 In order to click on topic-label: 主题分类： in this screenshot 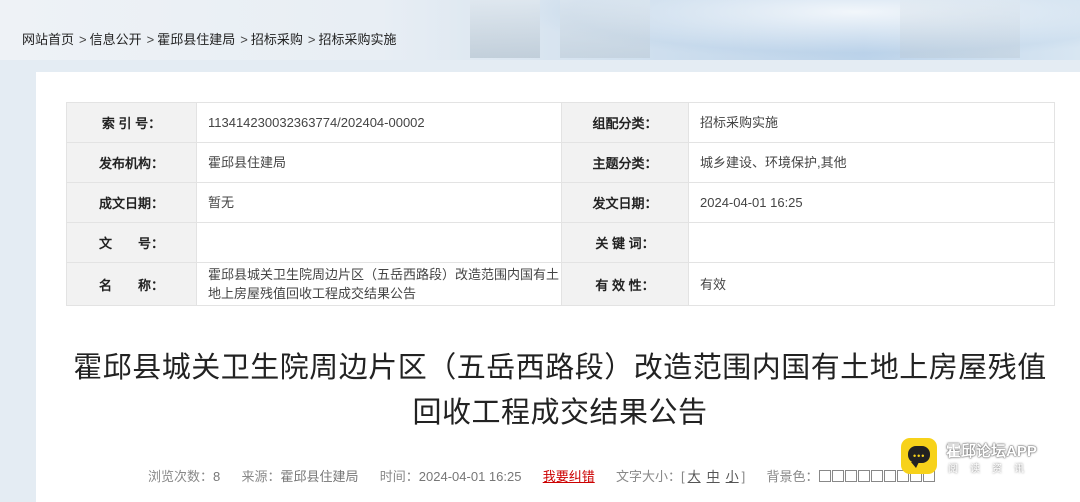, I will do `click(625, 162)`.